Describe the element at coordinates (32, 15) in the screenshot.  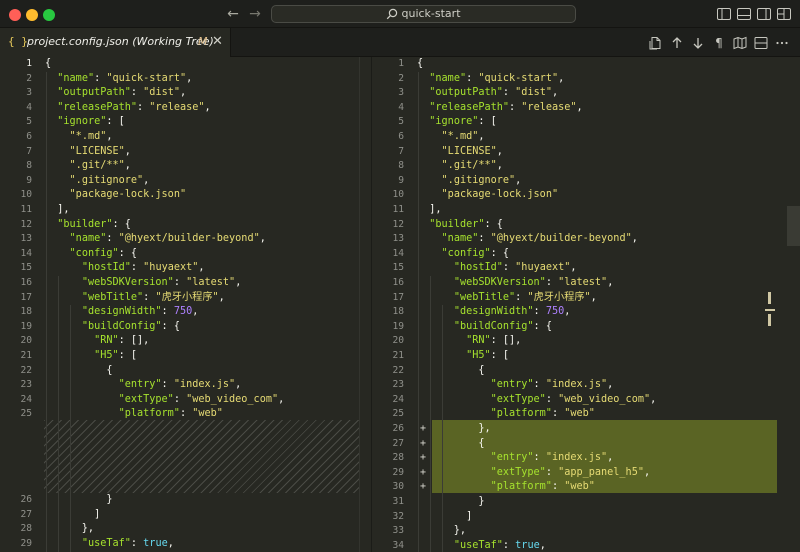
I see `minimize-window-button` at that location.